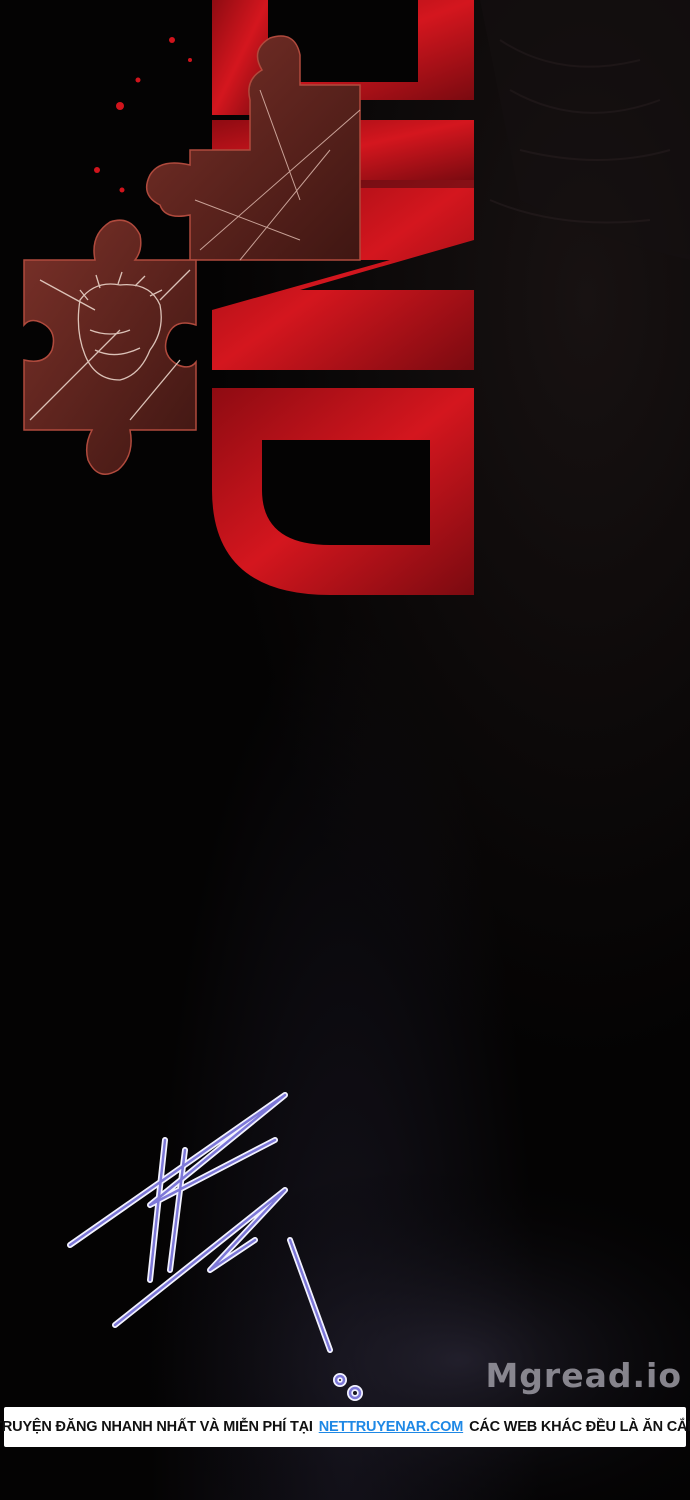 The height and width of the screenshot is (1500, 690). I want to click on mgread-watermark: Mgread.io, so click(583, 1375).